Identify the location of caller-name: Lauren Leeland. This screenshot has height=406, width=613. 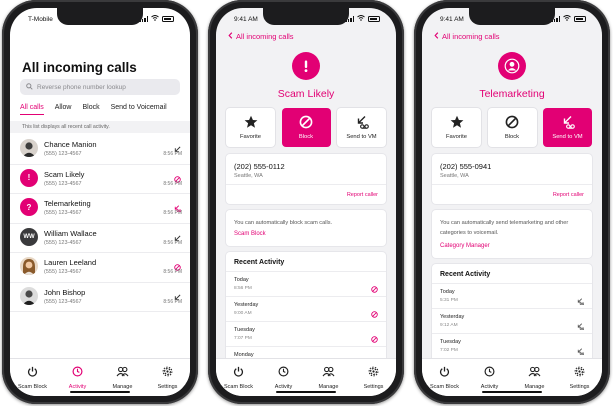
(70, 262).